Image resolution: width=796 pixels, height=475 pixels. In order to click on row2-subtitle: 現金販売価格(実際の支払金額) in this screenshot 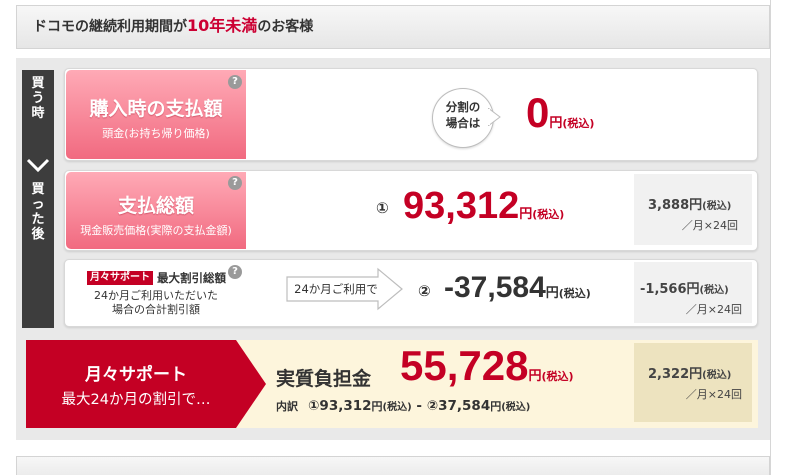, I will do `click(156, 230)`.